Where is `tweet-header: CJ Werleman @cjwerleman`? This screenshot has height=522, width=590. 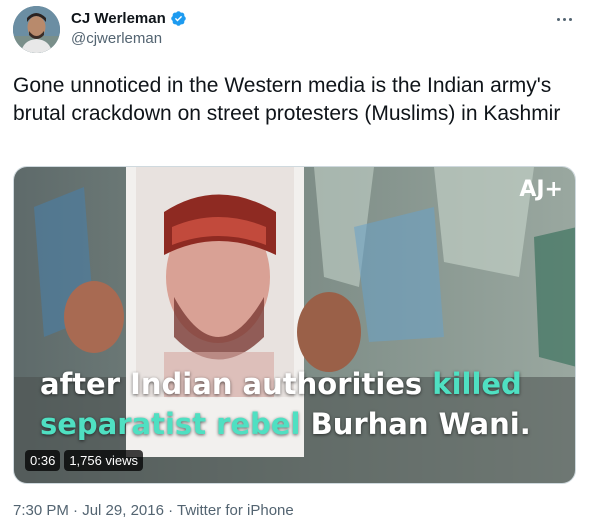
tweet-header: CJ Werleman @cjwerleman is located at coordinates (295, 31).